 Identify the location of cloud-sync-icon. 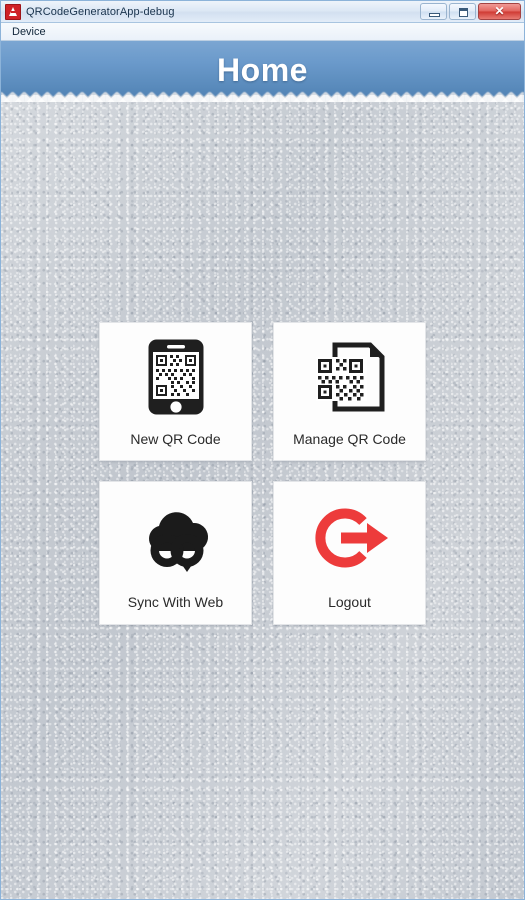
(175, 538).